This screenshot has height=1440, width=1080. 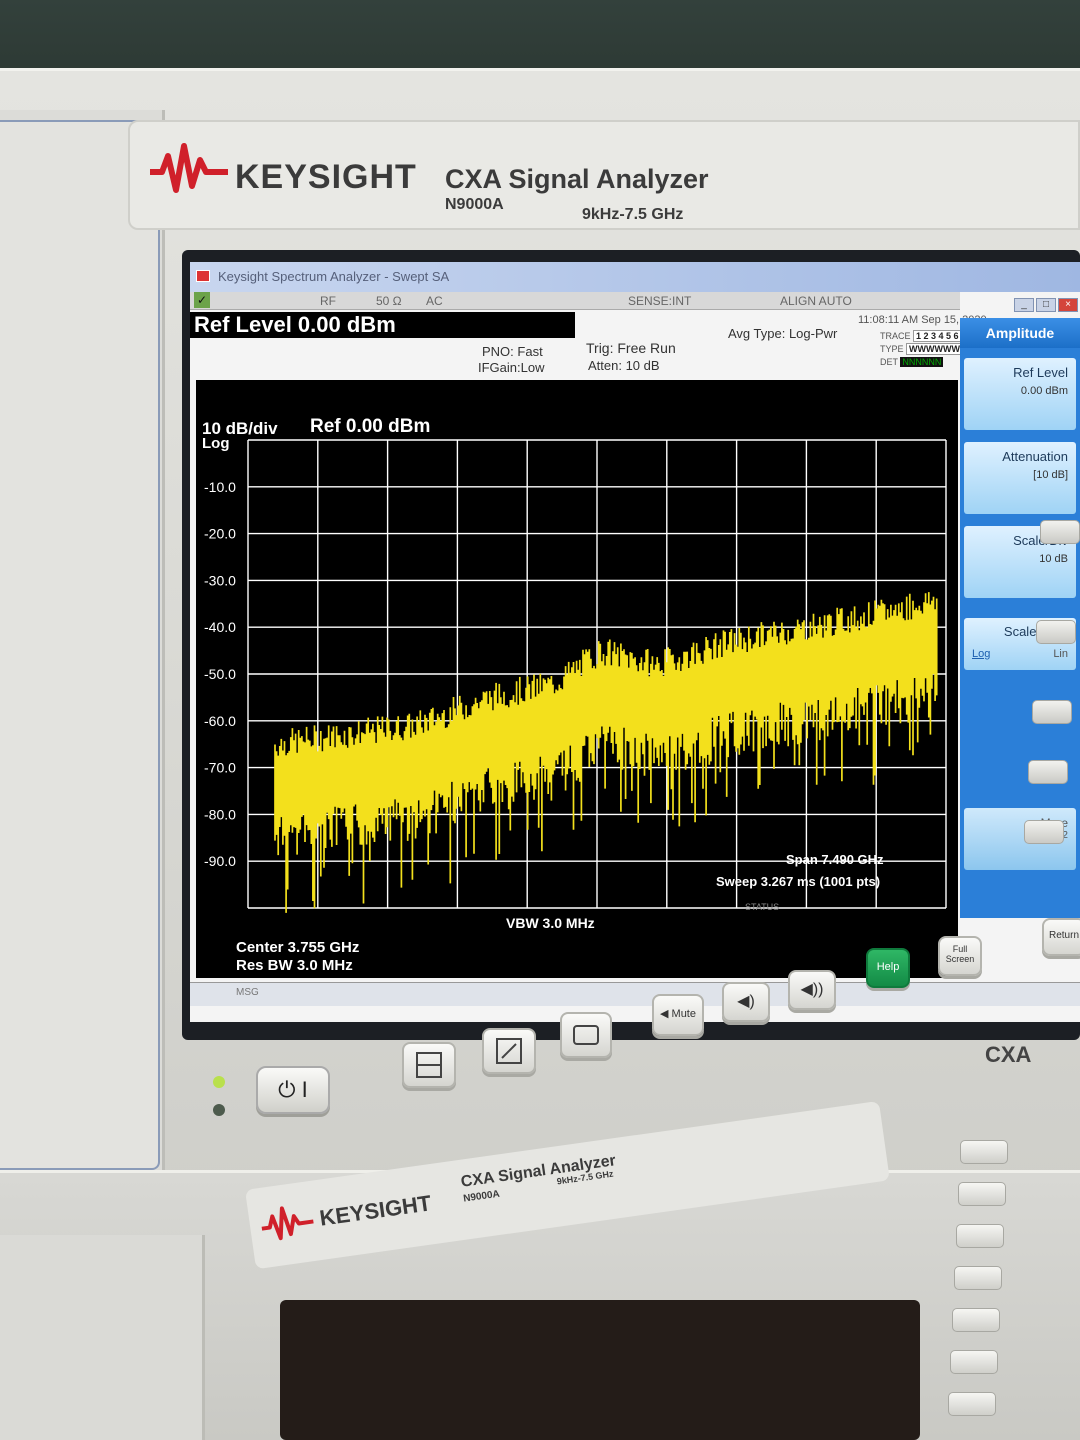 I want to click on standby-led, so click(x=219, y=1082).